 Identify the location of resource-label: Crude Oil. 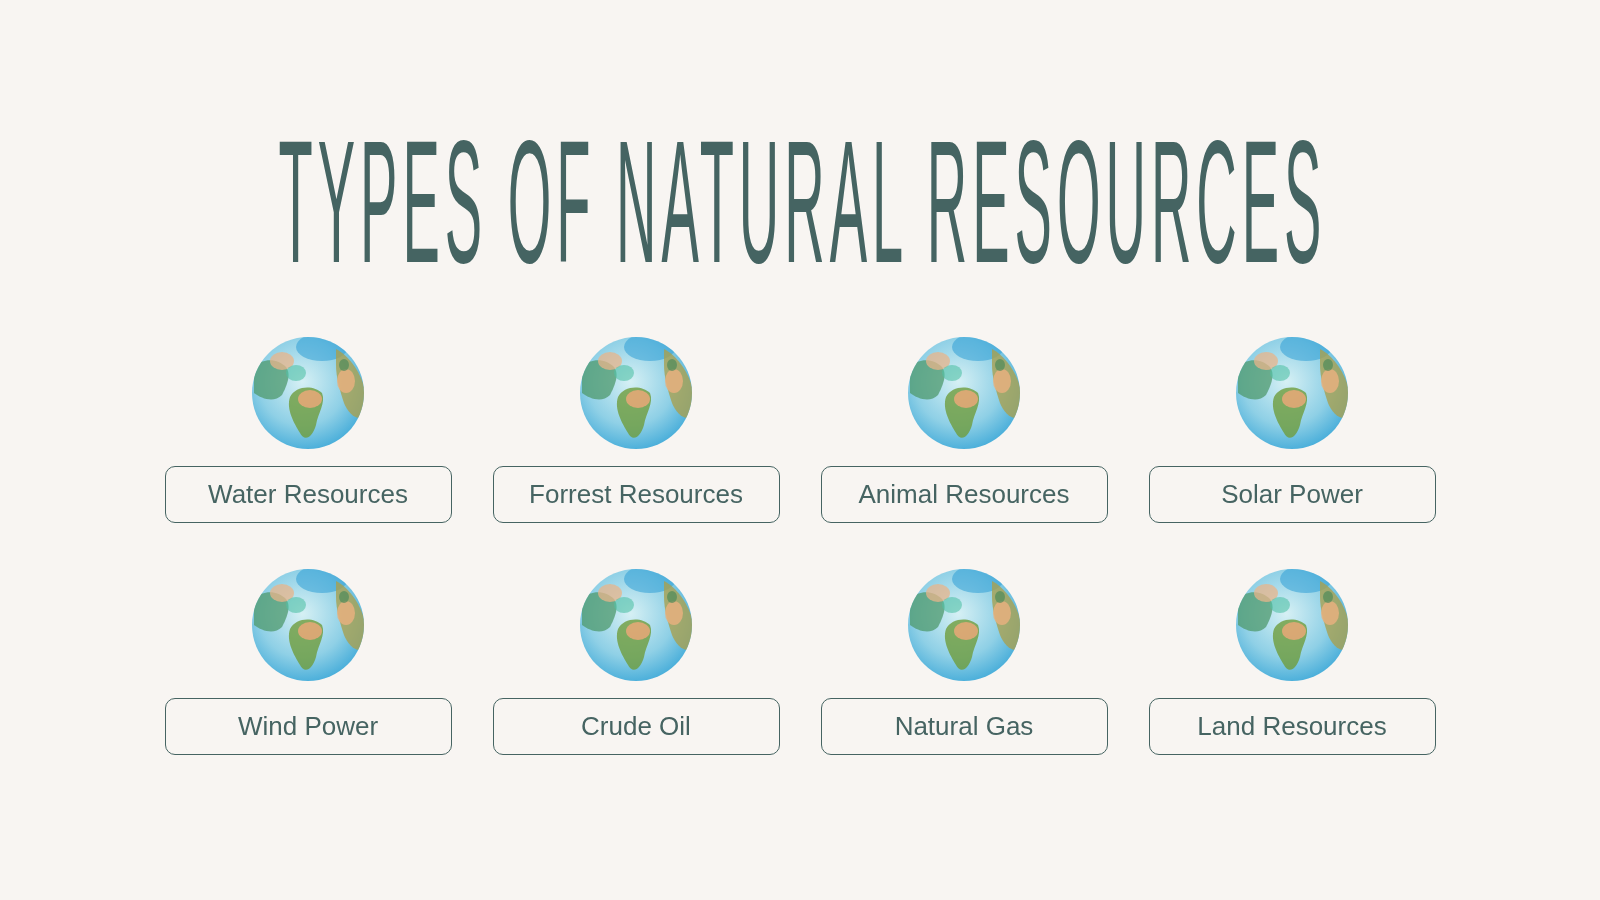
(636, 726).